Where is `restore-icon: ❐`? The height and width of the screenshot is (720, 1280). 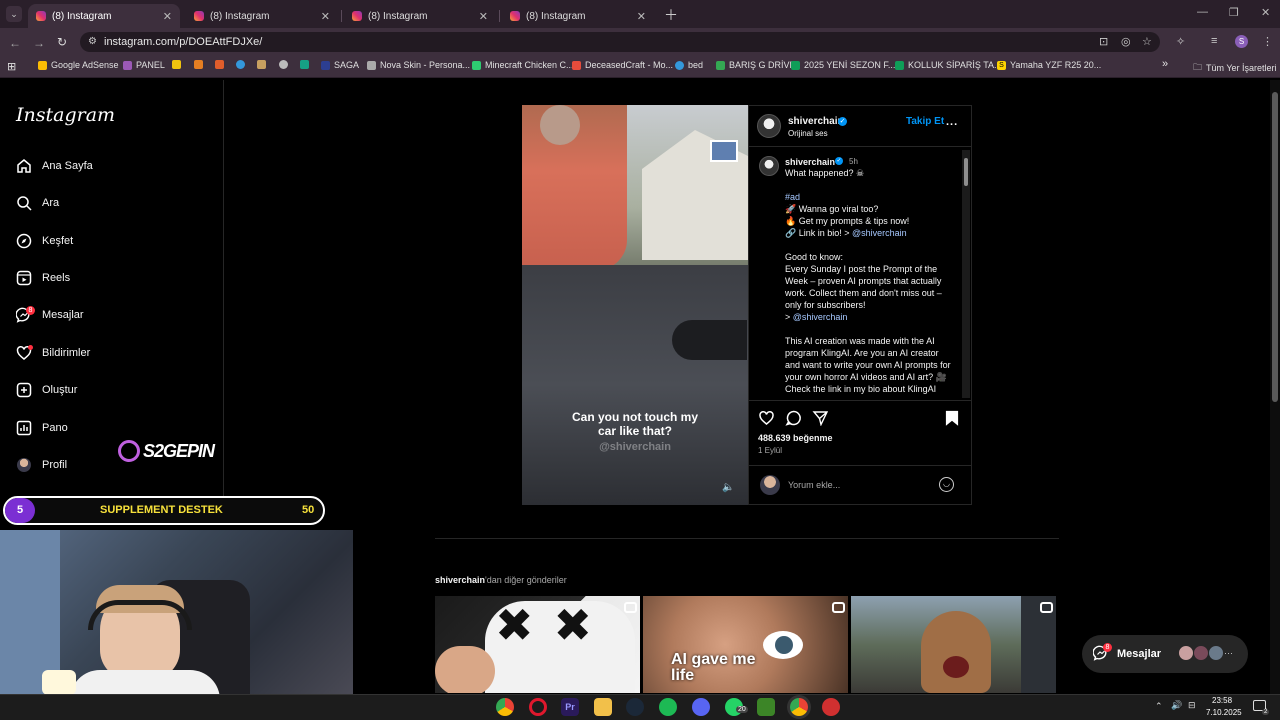
restore-icon: ❐ is located at coordinates (1234, 12).